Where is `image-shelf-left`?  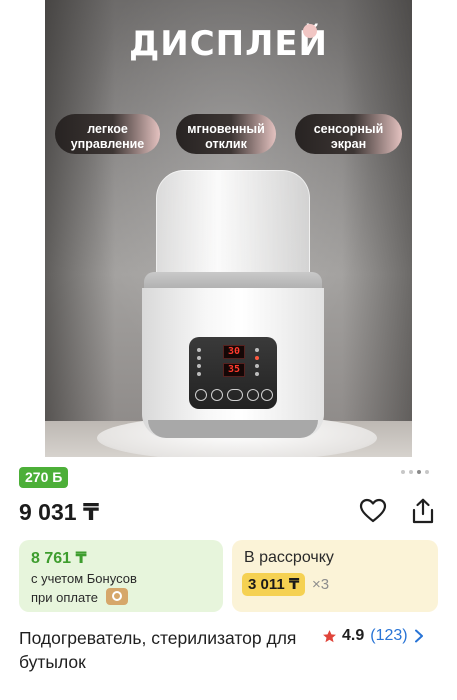 image-shelf-left is located at coordinates (80, 228).